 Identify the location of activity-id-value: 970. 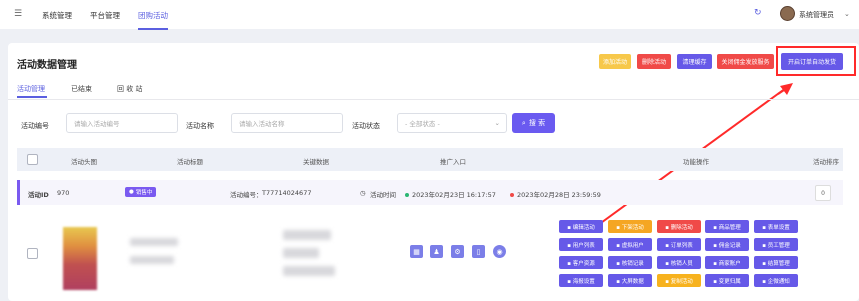
(63, 193).